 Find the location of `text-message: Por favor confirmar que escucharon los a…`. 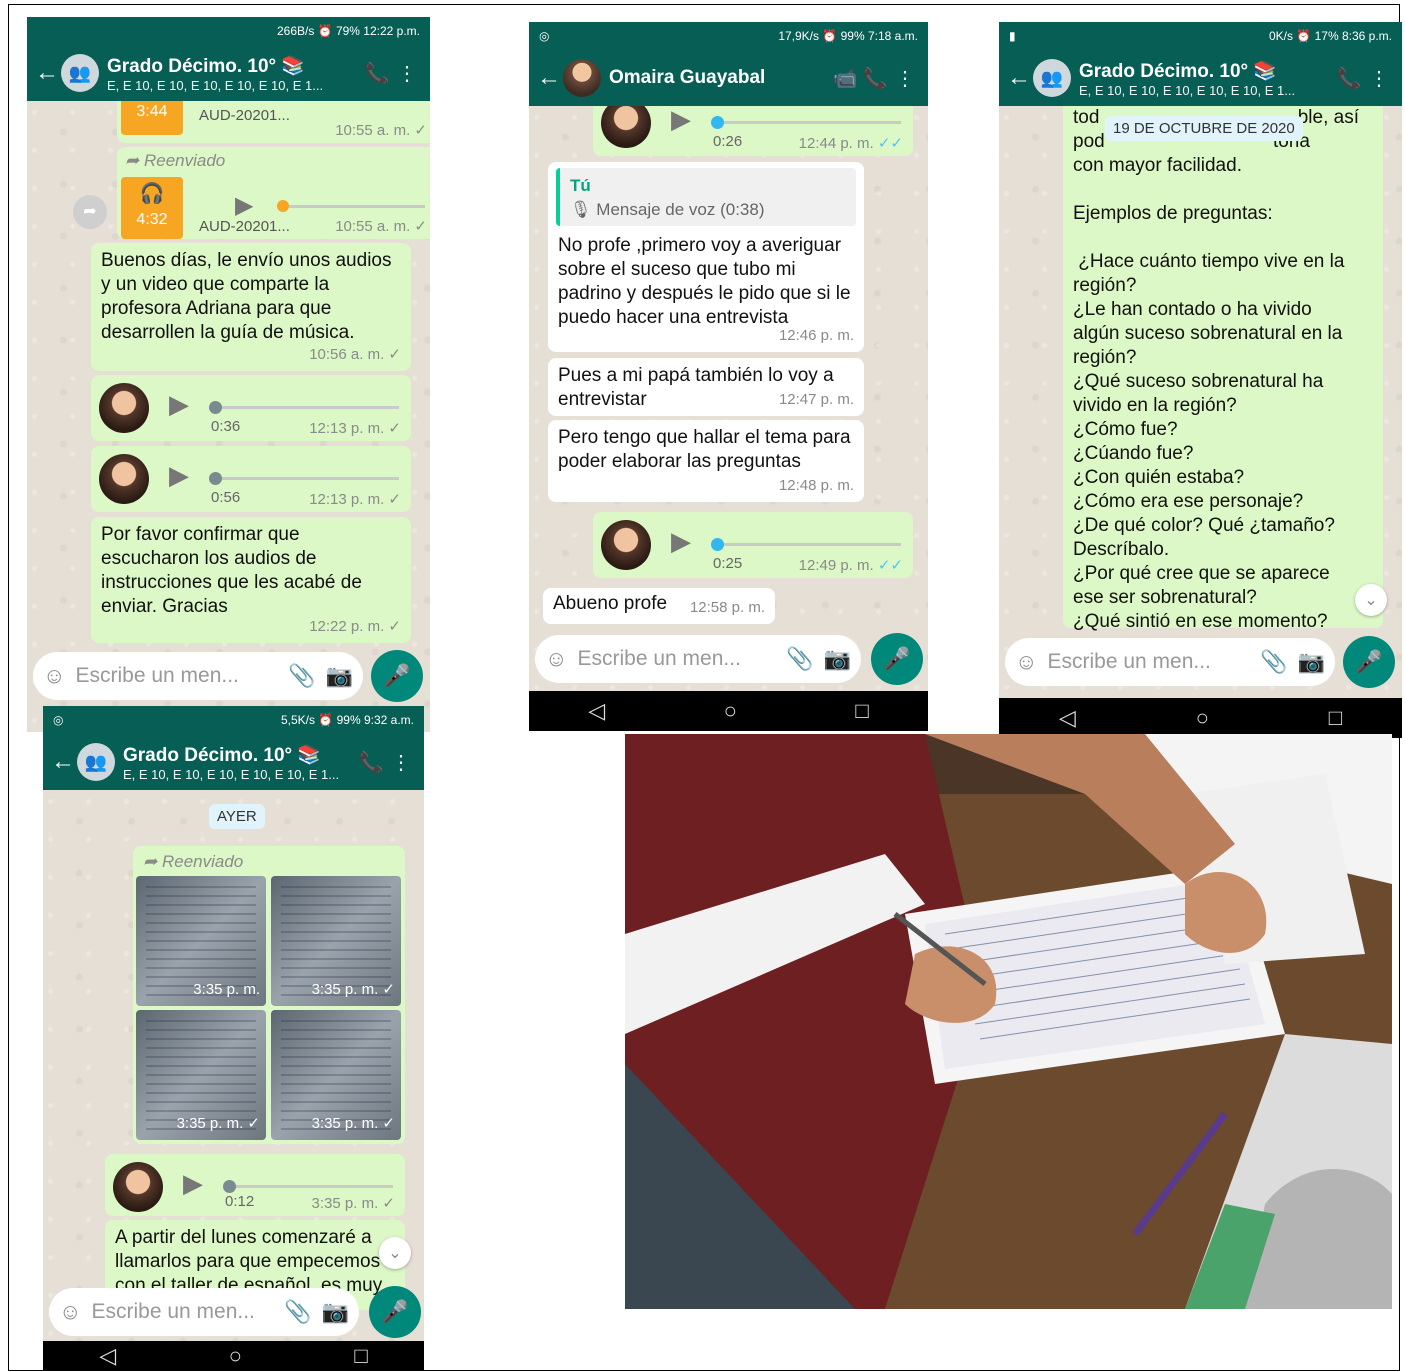

text-message: Por favor confirmar que escucharon los a… is located at coordinates (251, 580).